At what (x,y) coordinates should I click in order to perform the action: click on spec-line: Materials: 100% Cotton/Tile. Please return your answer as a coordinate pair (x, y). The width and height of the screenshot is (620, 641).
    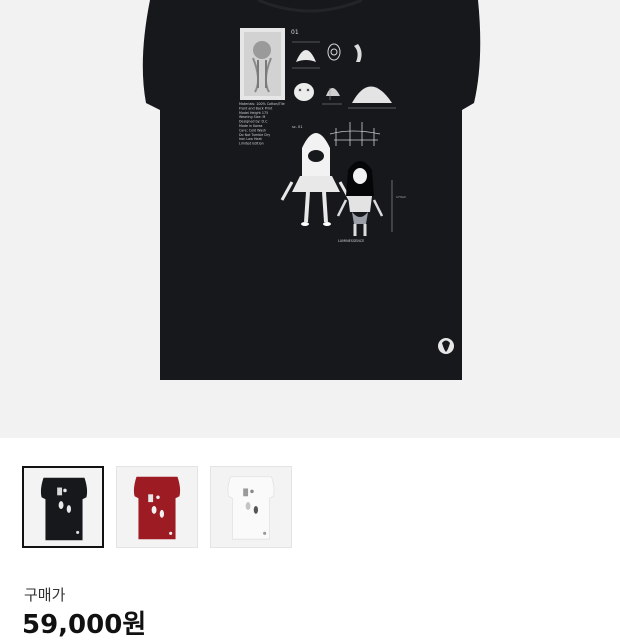
    Looking at the image, I should click on (262, 104).